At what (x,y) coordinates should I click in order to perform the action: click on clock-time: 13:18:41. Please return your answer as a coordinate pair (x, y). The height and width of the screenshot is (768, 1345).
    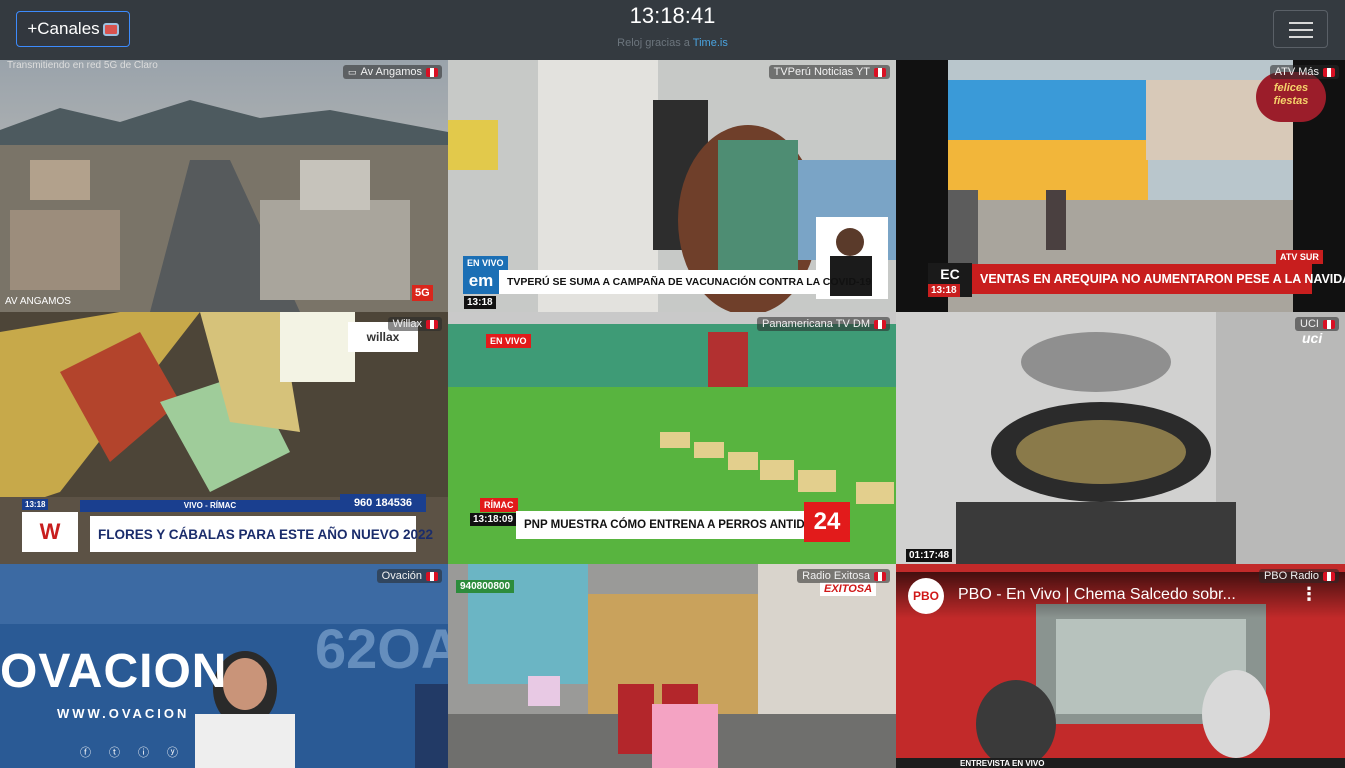
    Looking at the image, I should click on (672, 15).